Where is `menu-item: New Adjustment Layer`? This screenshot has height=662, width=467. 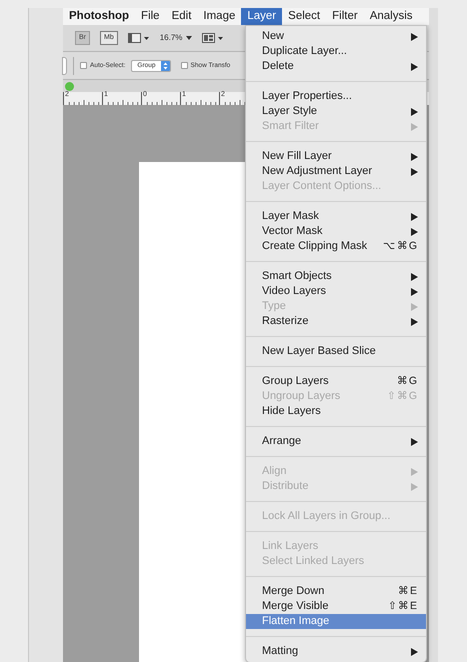 menu-item: New Adjustment Layer is located at coordinates (336, 171).